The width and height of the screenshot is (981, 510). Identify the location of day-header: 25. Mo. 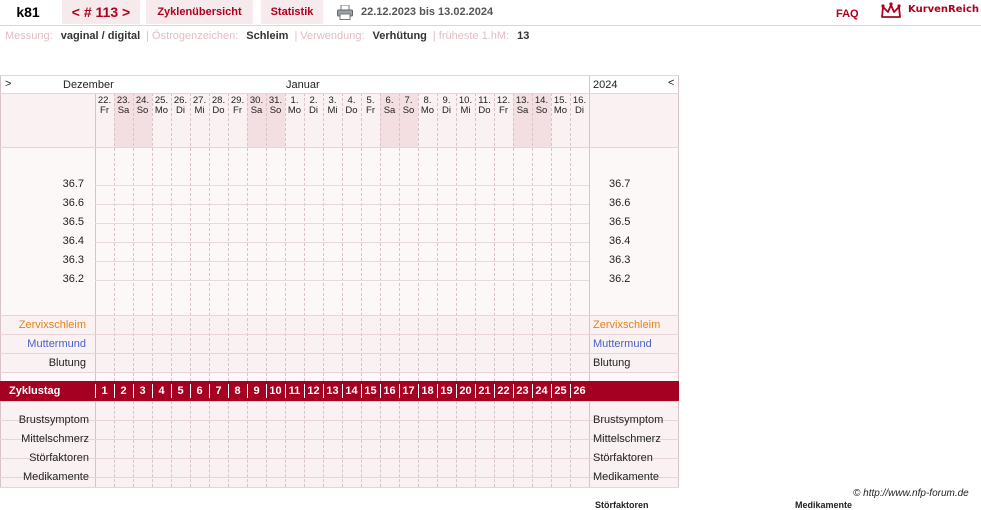
(161, 106).